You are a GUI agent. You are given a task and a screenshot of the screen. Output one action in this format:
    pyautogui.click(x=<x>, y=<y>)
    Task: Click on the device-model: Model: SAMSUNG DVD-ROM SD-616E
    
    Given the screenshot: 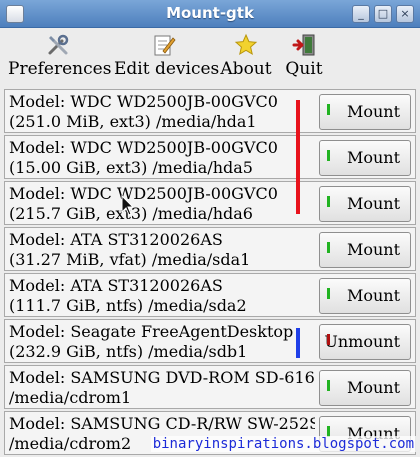 What is the action you would take?
    pyautogui.click(x=162, y=377)
    